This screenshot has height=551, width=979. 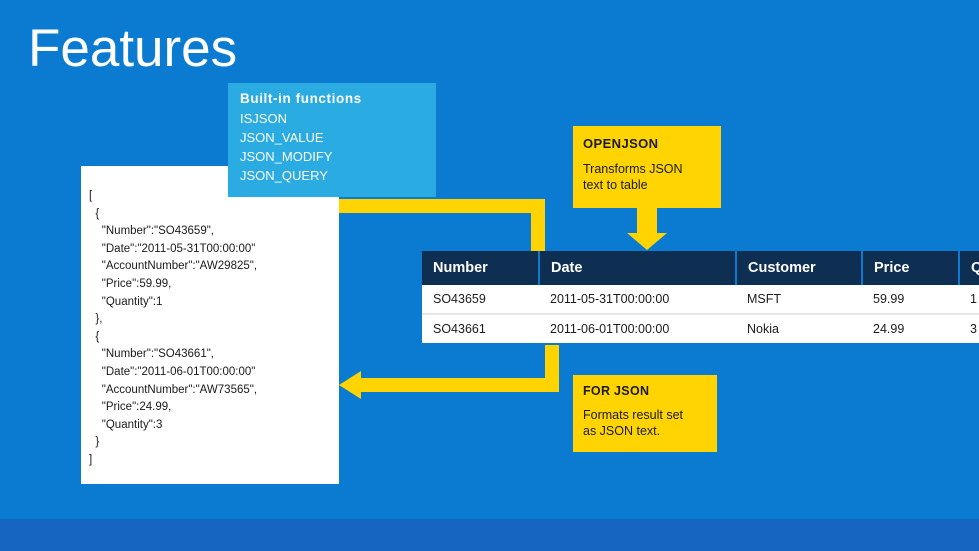 I want to click on callout-openjson-heading: OPENJSON, so click(x=621, y=143).